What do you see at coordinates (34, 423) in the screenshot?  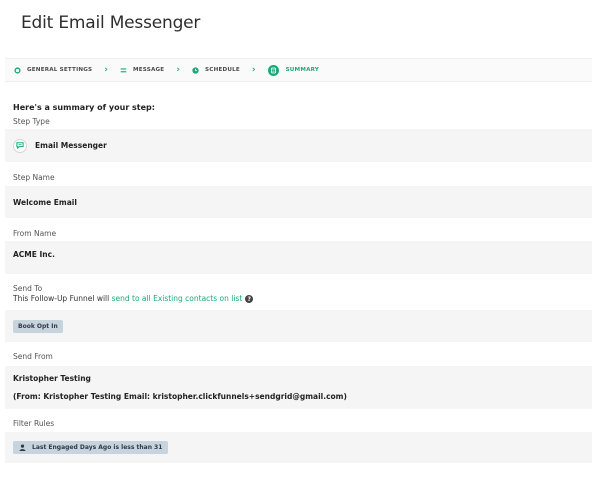 I see `filter-rules-label: Filter Rules` at bounding box center [34, 423].